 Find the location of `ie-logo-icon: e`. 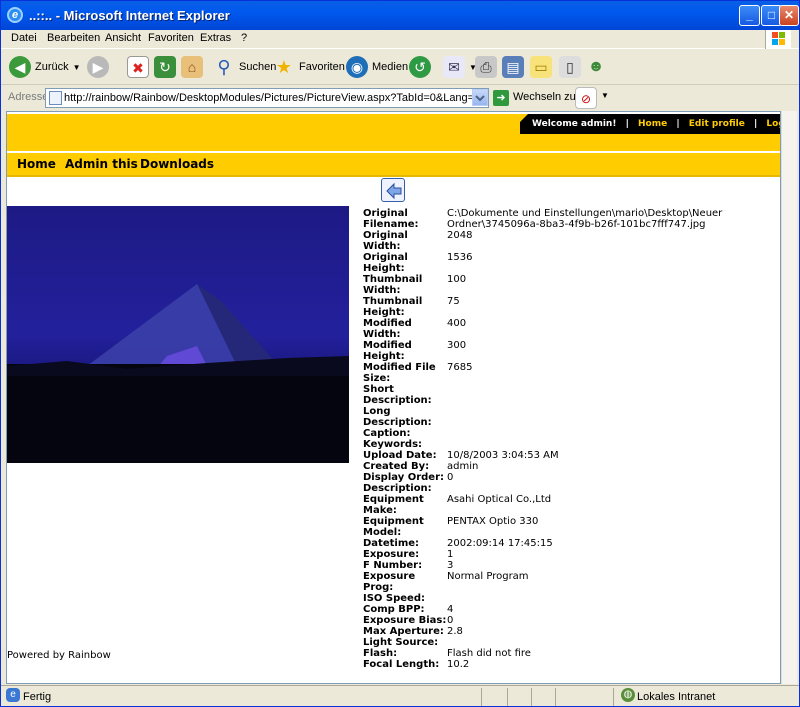

ie-logo-icon: e is located at coordinates (15, 15).